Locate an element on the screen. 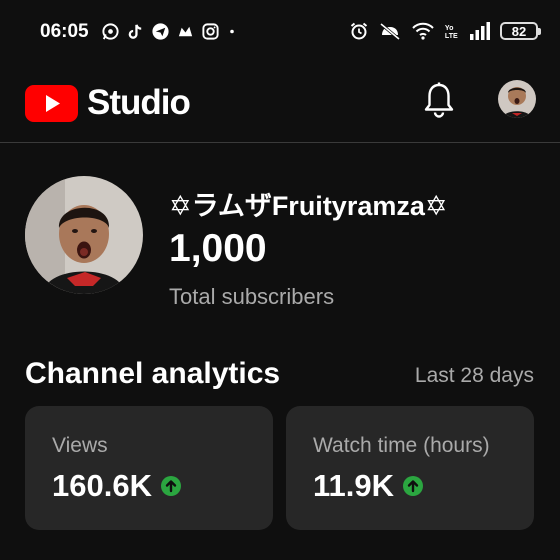 The image size is (560, 560). signal-icon is located at coordinates (480, 31).